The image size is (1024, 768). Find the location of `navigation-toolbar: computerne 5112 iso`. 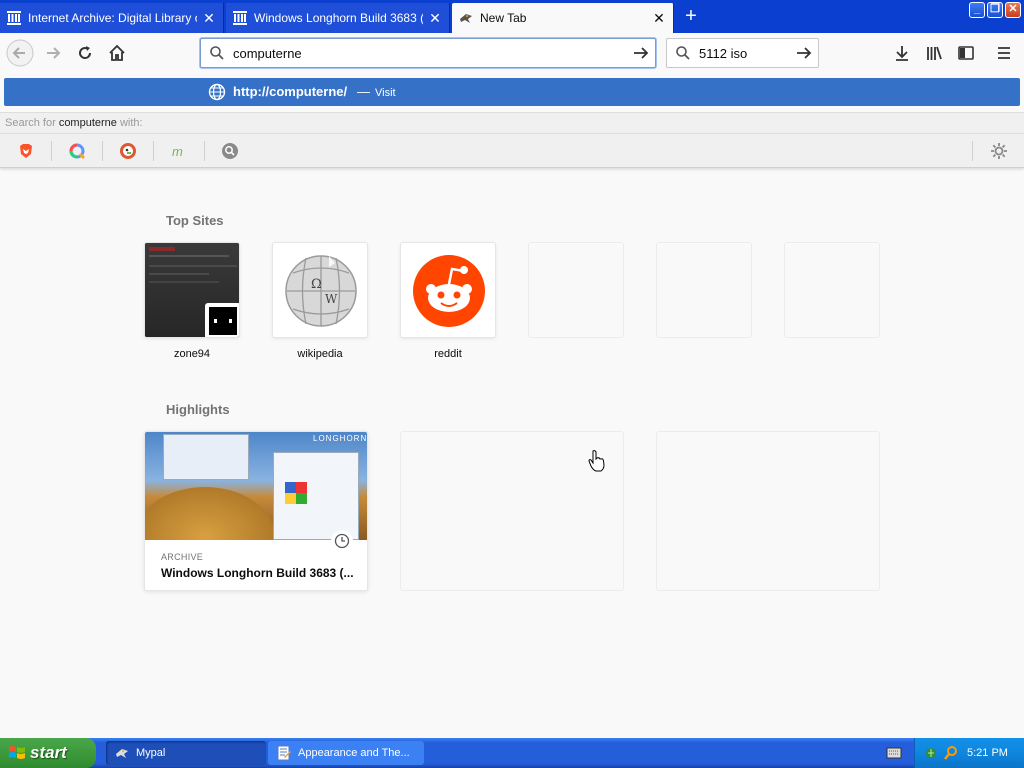

navigation-toolbar: computerne 5112 iso is located at coordinates (512, 53).